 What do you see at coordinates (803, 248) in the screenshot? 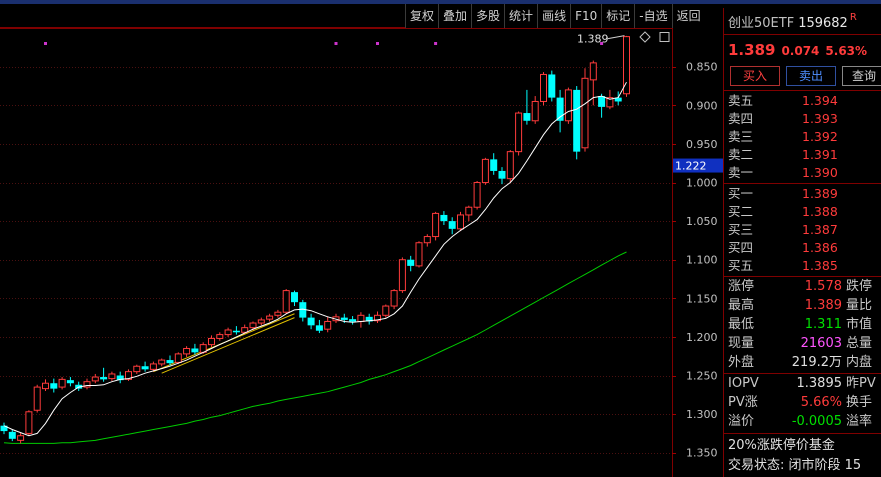
I see `bid-row-4: 买四 1.386` at bounding box center [803, 248].